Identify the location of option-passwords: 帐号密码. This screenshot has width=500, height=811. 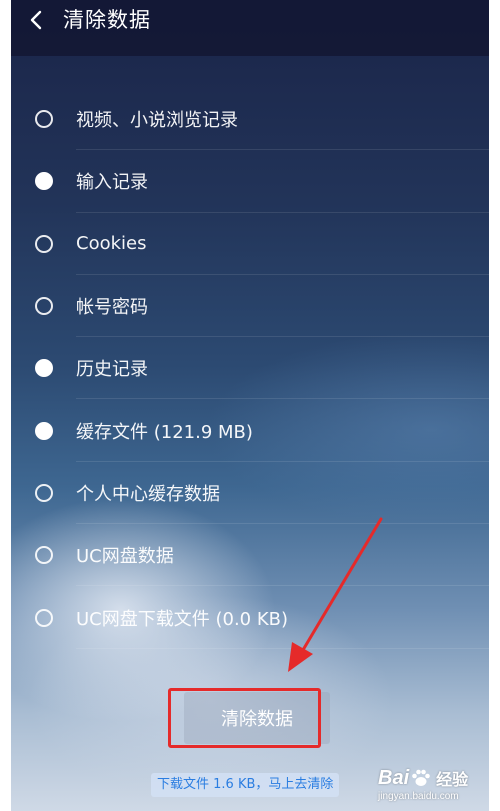
(250, 306).